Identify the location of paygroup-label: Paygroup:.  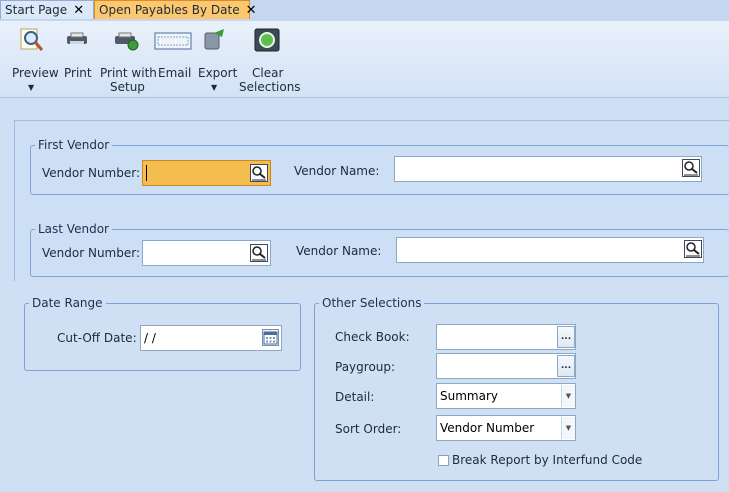
(365, 367).